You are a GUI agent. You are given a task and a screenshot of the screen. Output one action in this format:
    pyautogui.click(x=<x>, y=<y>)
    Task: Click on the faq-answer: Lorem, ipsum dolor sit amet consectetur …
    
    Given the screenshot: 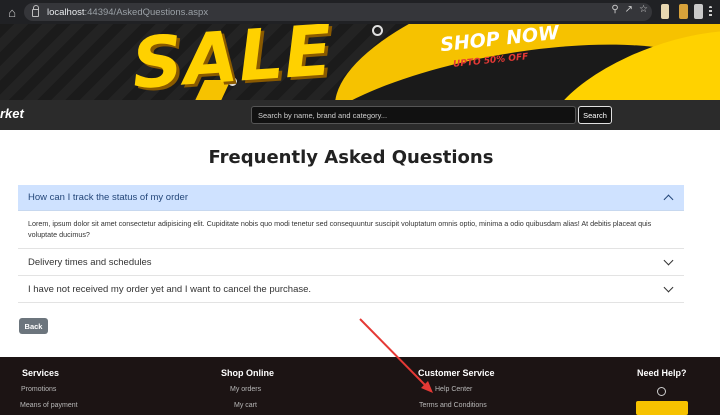 What is the action you would take?
    pyautogui.click(x=340, y=229)
    